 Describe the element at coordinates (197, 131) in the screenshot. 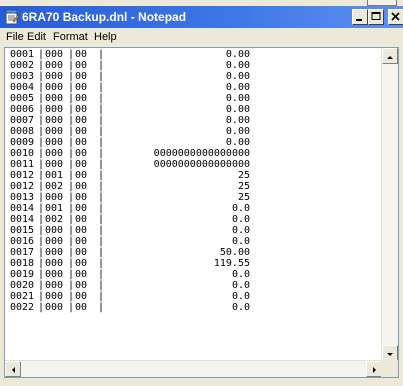

I see `text-line: 0008 000 00 0.00 | | |` at that location.